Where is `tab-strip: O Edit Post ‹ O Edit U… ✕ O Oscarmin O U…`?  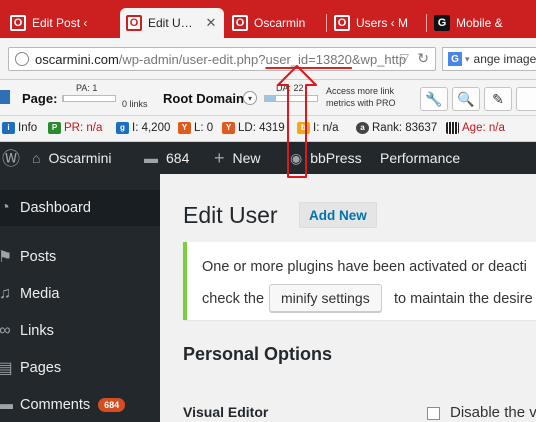
tab-strip: O Edit Post ‹ O Edit U… ✕ O Oscarmin O U… is located at coordinates (268, 19).